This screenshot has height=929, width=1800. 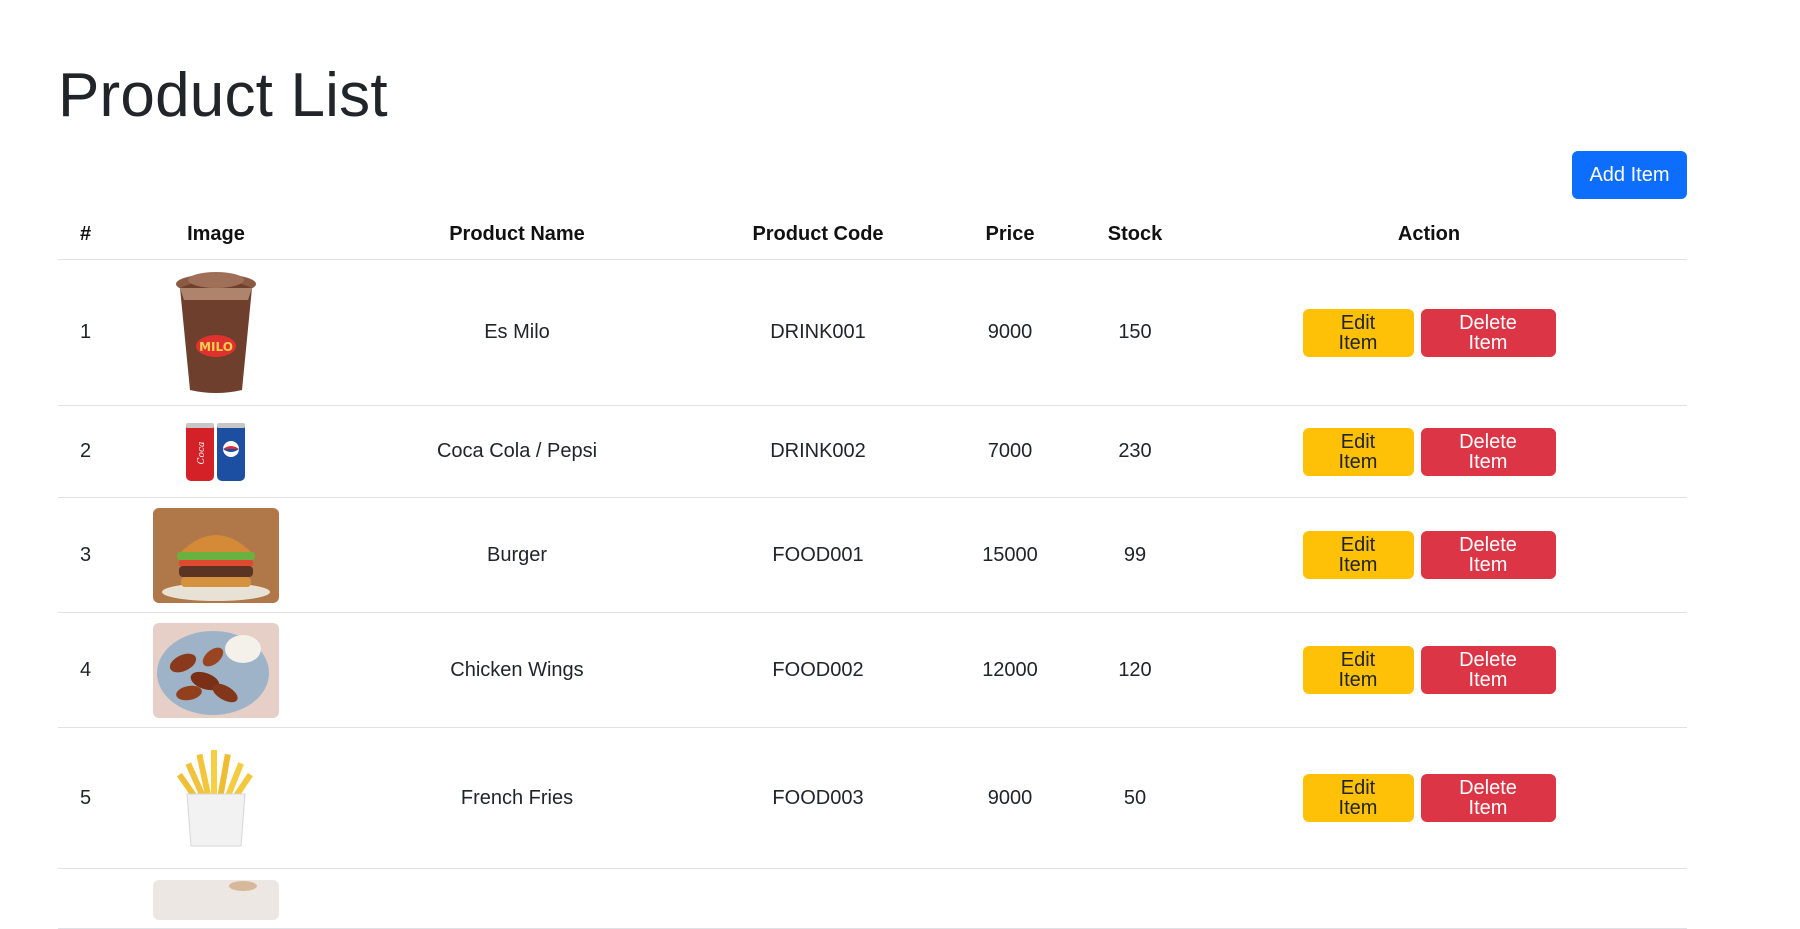 I want to click on product-stock: 230, so click(x=1135, y=451).